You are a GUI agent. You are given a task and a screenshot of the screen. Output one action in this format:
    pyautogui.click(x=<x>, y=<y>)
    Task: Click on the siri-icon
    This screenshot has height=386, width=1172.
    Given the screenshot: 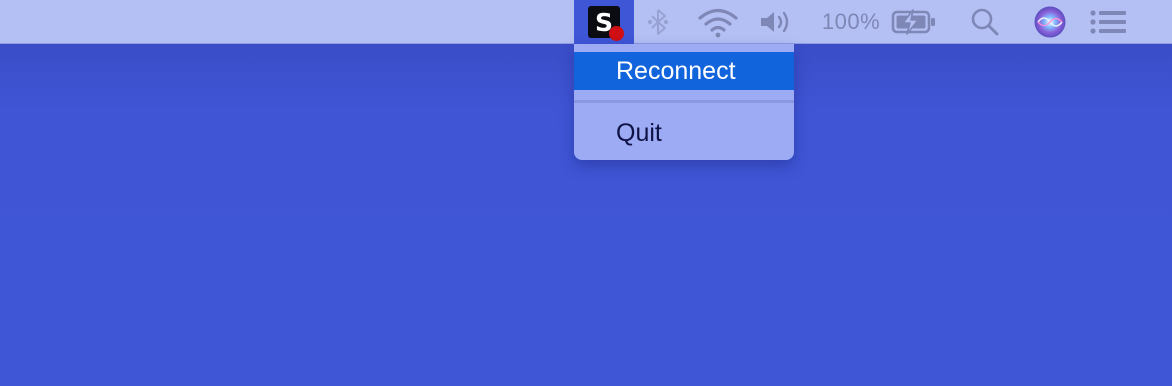 What is the action you would take?
    pyautogui.click(x=1050, y=22)
    